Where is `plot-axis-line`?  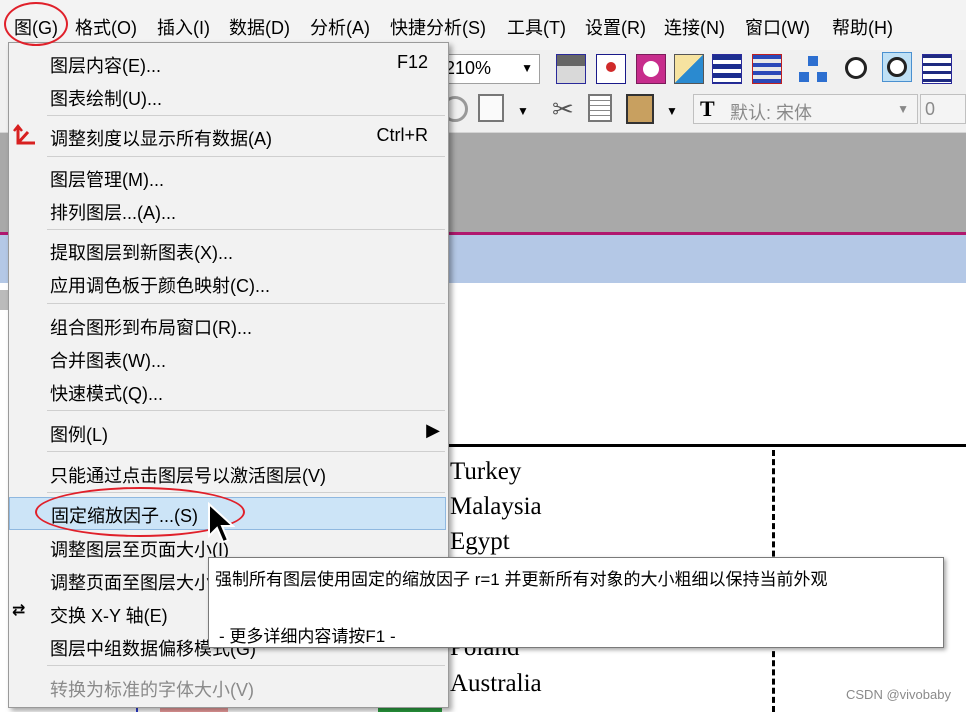
plot-axis-line is located at coordinates (706, 445).